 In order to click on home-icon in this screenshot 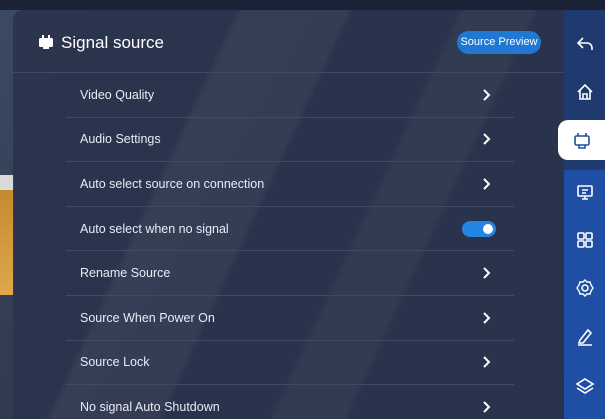, I will do `click(584, 91)`.